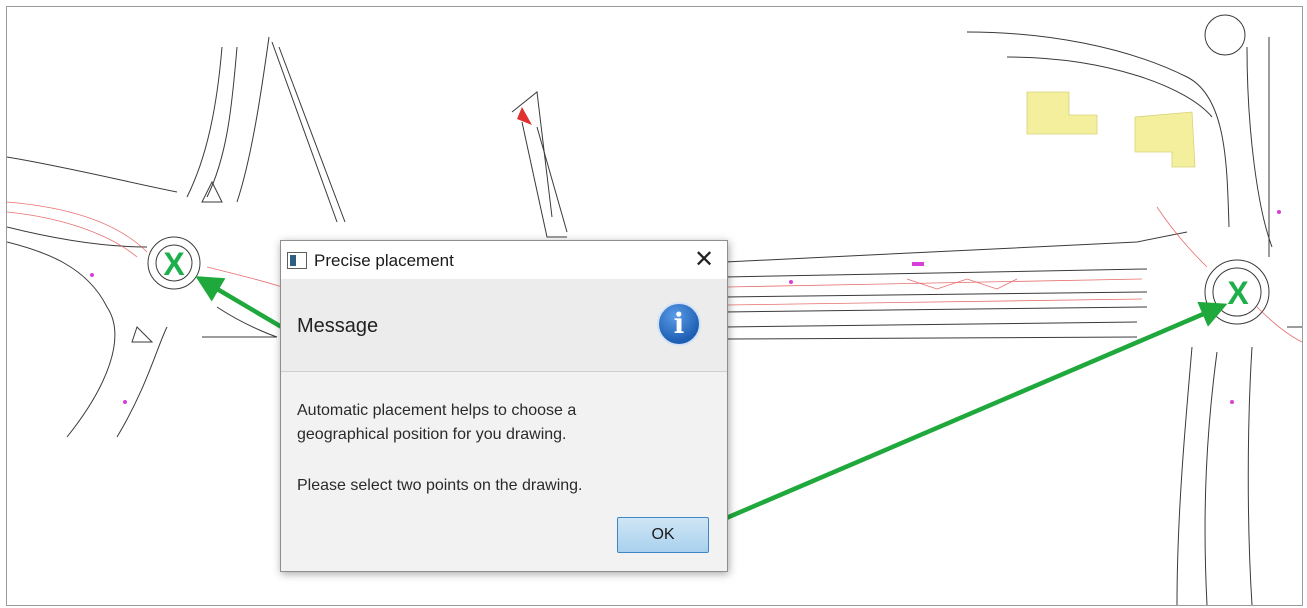 The width and height of the screenshot is (1307, 608). Describe the element at coordinates (679, 324) in the screenshot. I see `info-icon: i` at that location.